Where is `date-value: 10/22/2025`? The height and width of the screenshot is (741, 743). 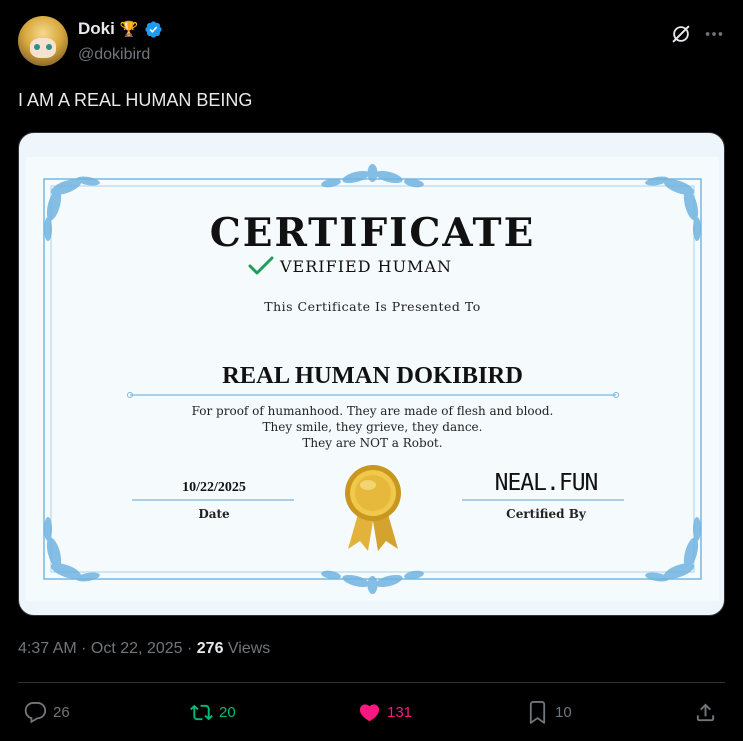
date-value: 10/22/2025 is located at coordinates (214, 487).